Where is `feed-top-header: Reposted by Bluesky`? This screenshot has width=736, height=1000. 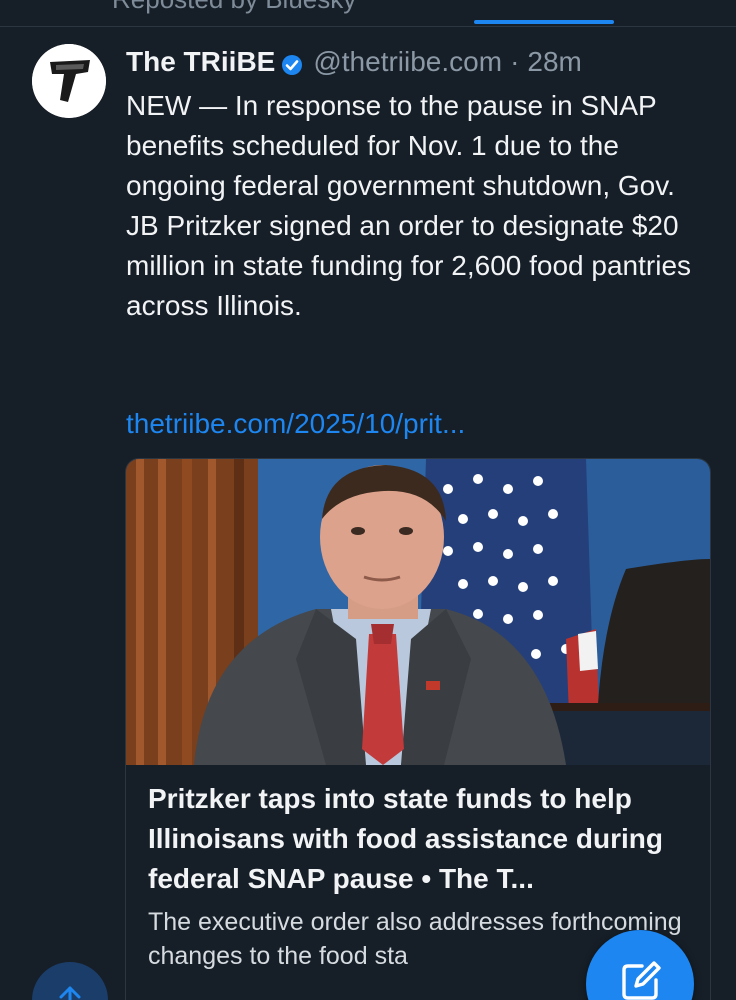
feed-top-header: Reposted by Bluesky is located at coordinates (368, 13).